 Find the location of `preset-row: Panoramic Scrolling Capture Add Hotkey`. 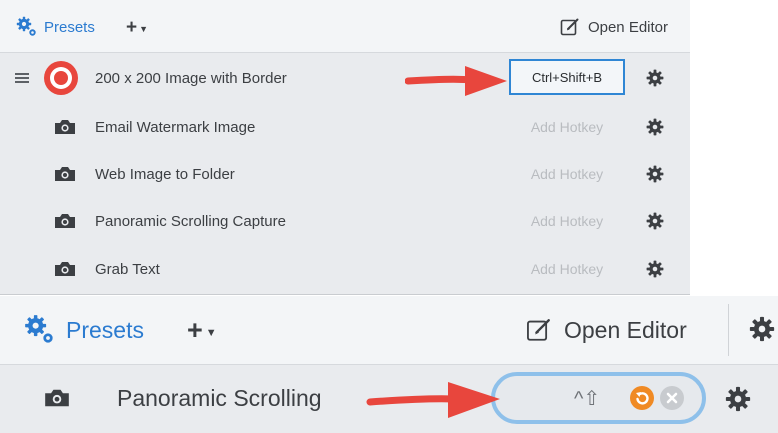

preset-row: Panoramic Scrolling Capture Add Hotkey is located at coordinates (345, 221).